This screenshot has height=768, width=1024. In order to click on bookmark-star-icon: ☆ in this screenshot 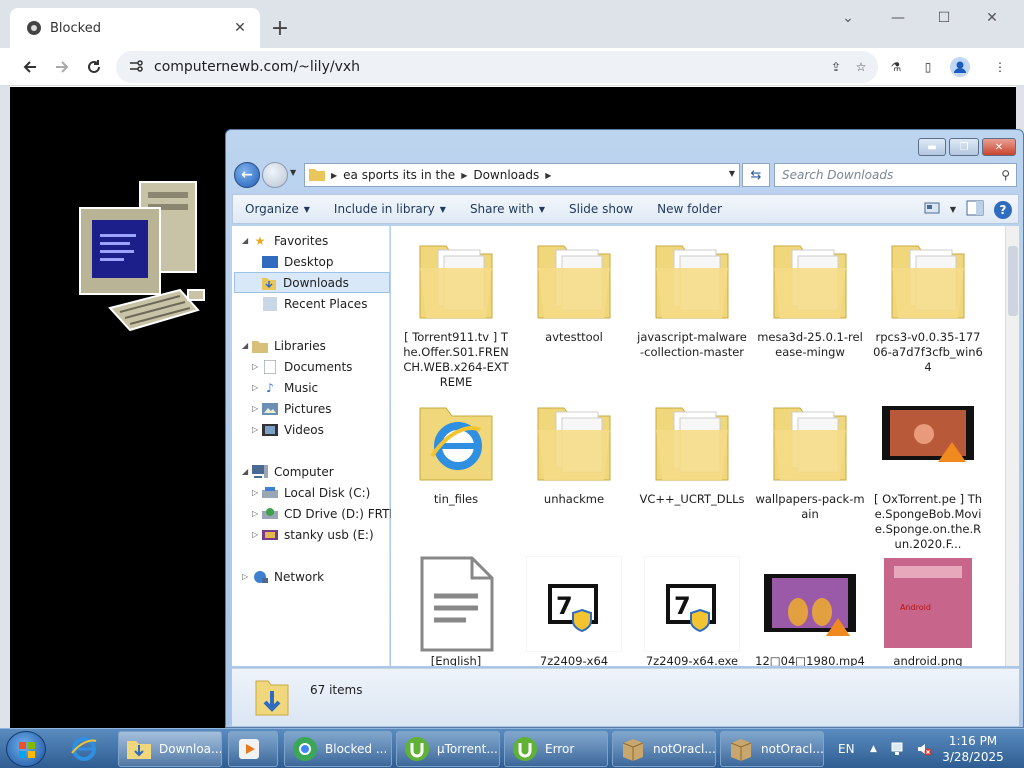, I will do `click(861, 67)`.